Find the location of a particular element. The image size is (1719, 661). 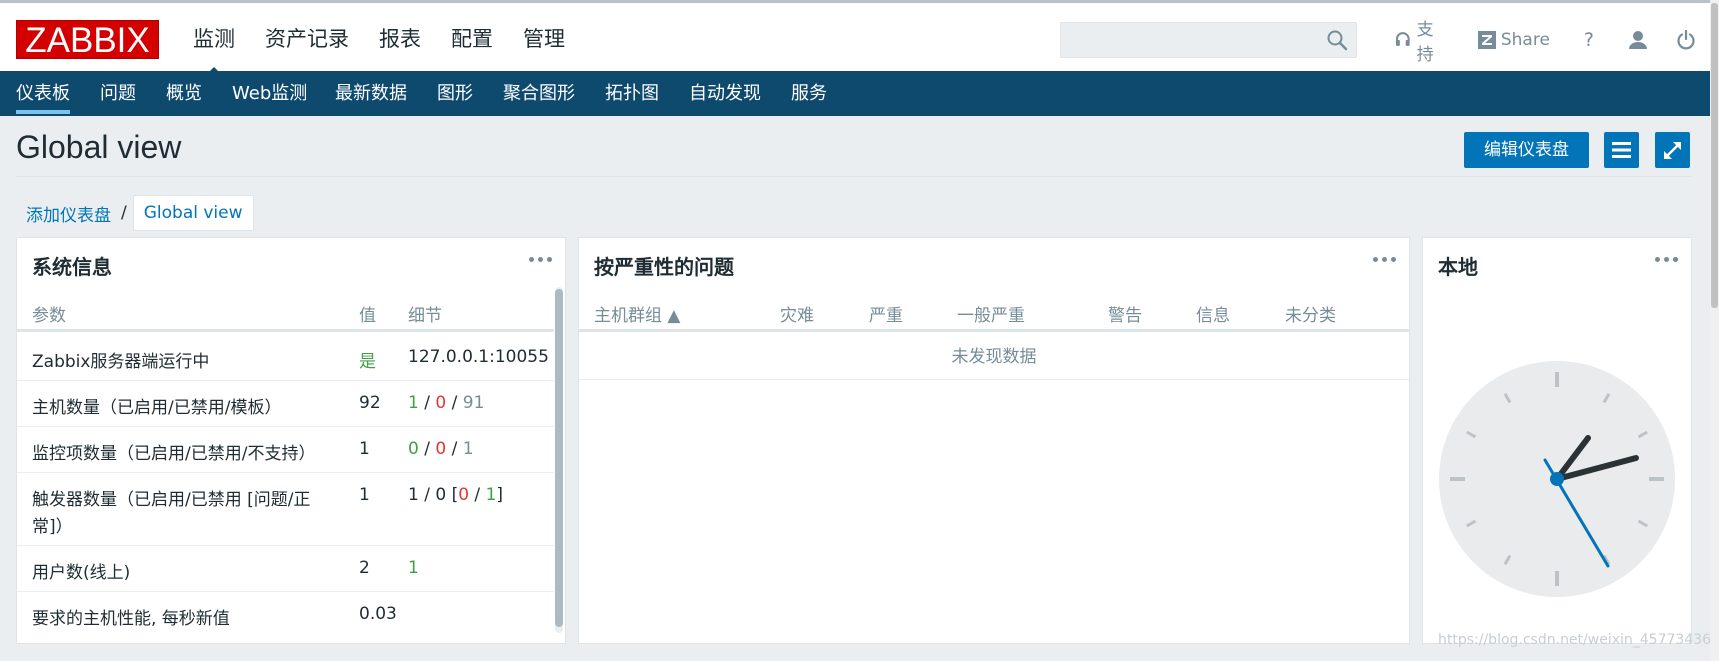

row-param: Zabbix服务器端运行中 is located at coordinates (121, 362).